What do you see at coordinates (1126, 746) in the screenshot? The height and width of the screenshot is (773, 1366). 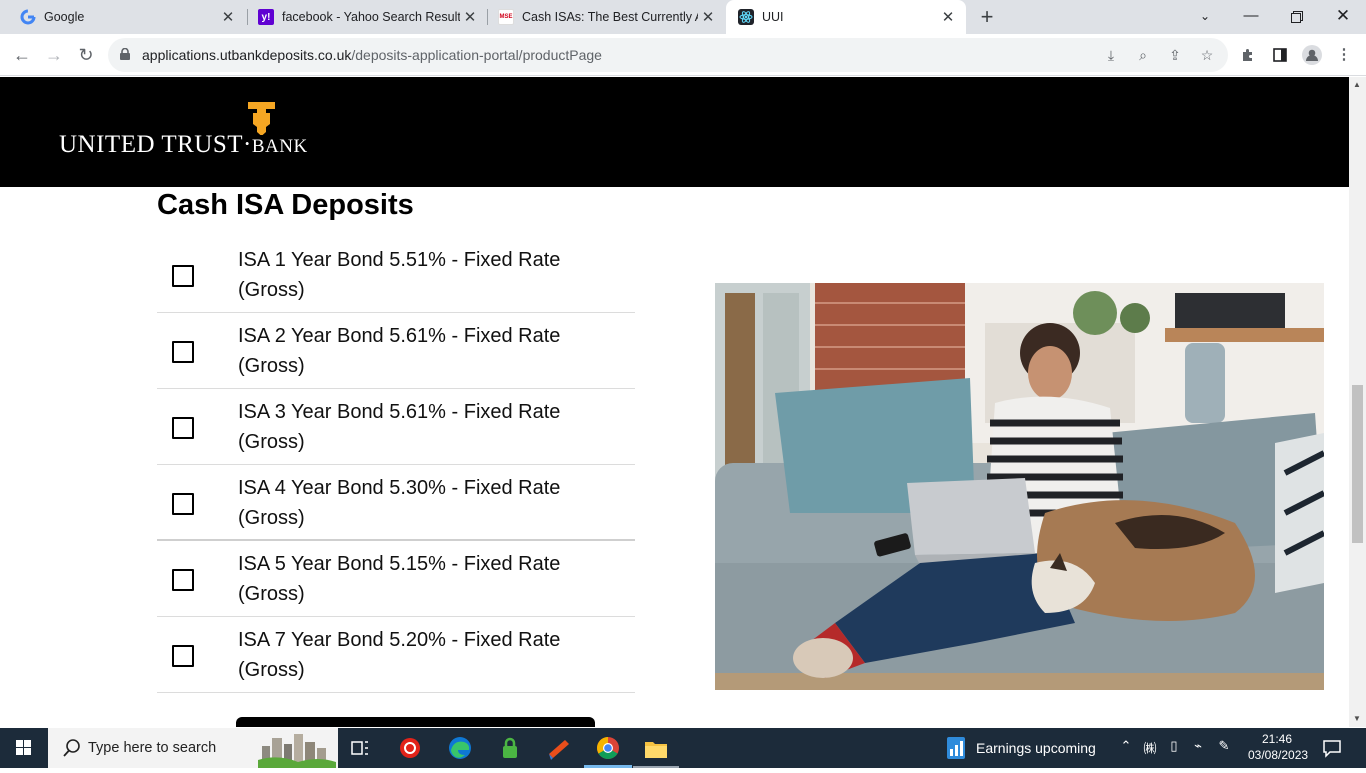 I see `show-hidden-icons-chevron-icon: ⌃` at bounding box center [1126, 746].